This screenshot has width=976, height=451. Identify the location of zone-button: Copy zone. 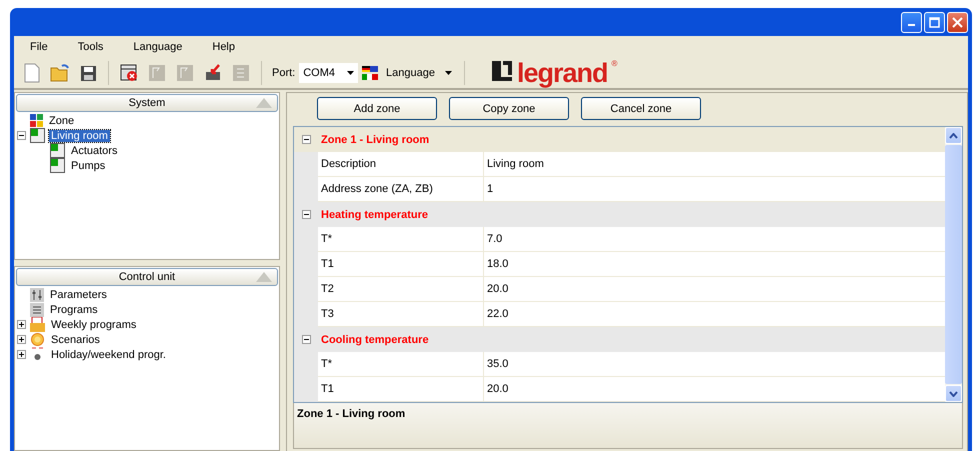
(509, 108).